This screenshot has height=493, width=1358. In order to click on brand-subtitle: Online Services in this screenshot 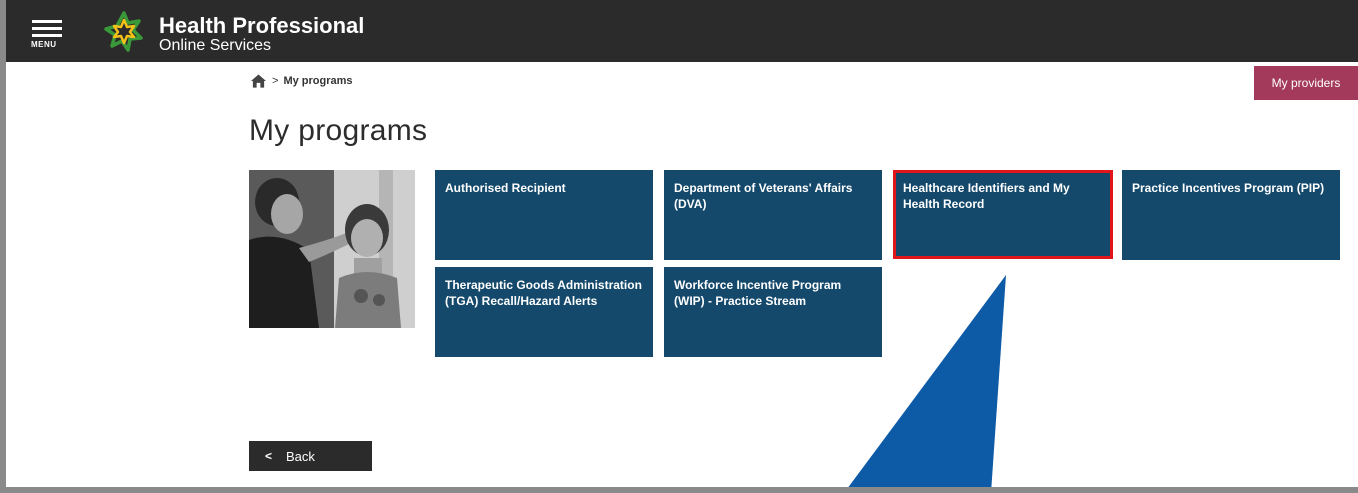, I will do `click(215, 45)`.